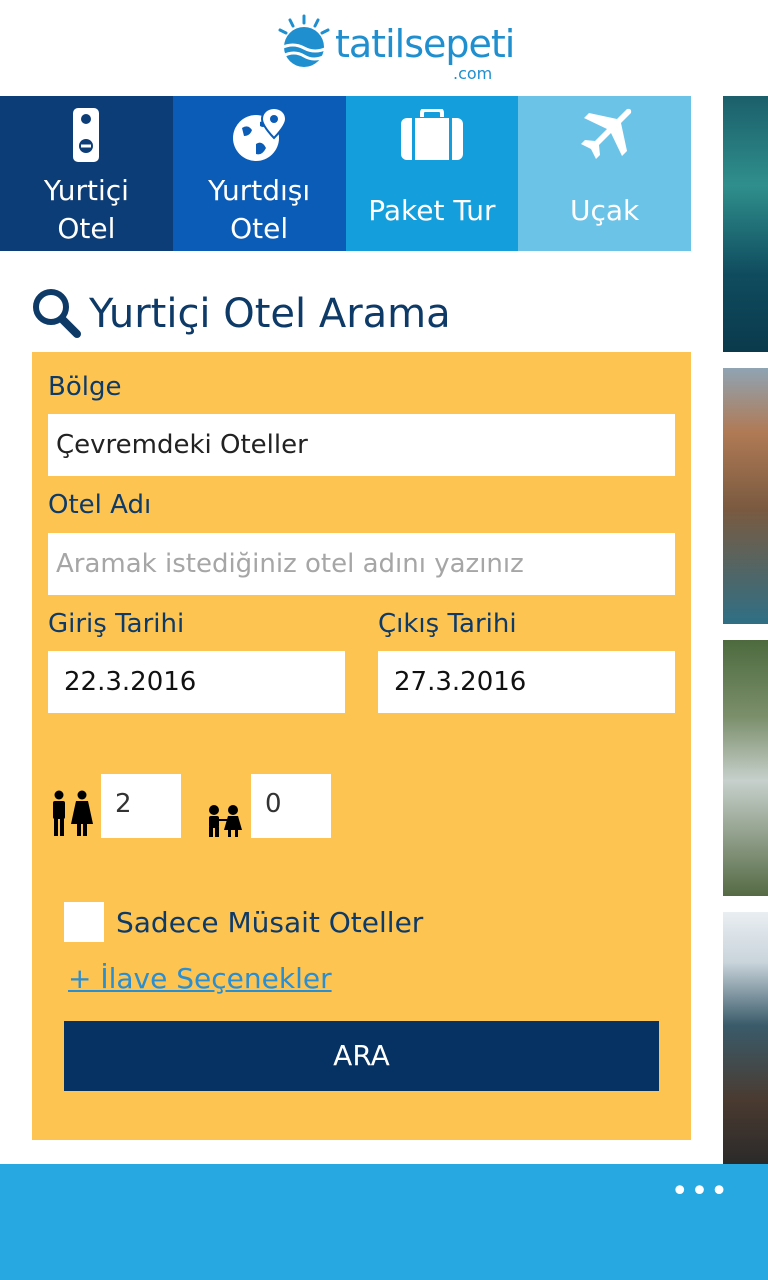 This screenshot has height=1280, width=768. Describe the element at coordinates (196, 682) in the screenshot. I see `checkin-date-field: 22.3.2016` at that location.